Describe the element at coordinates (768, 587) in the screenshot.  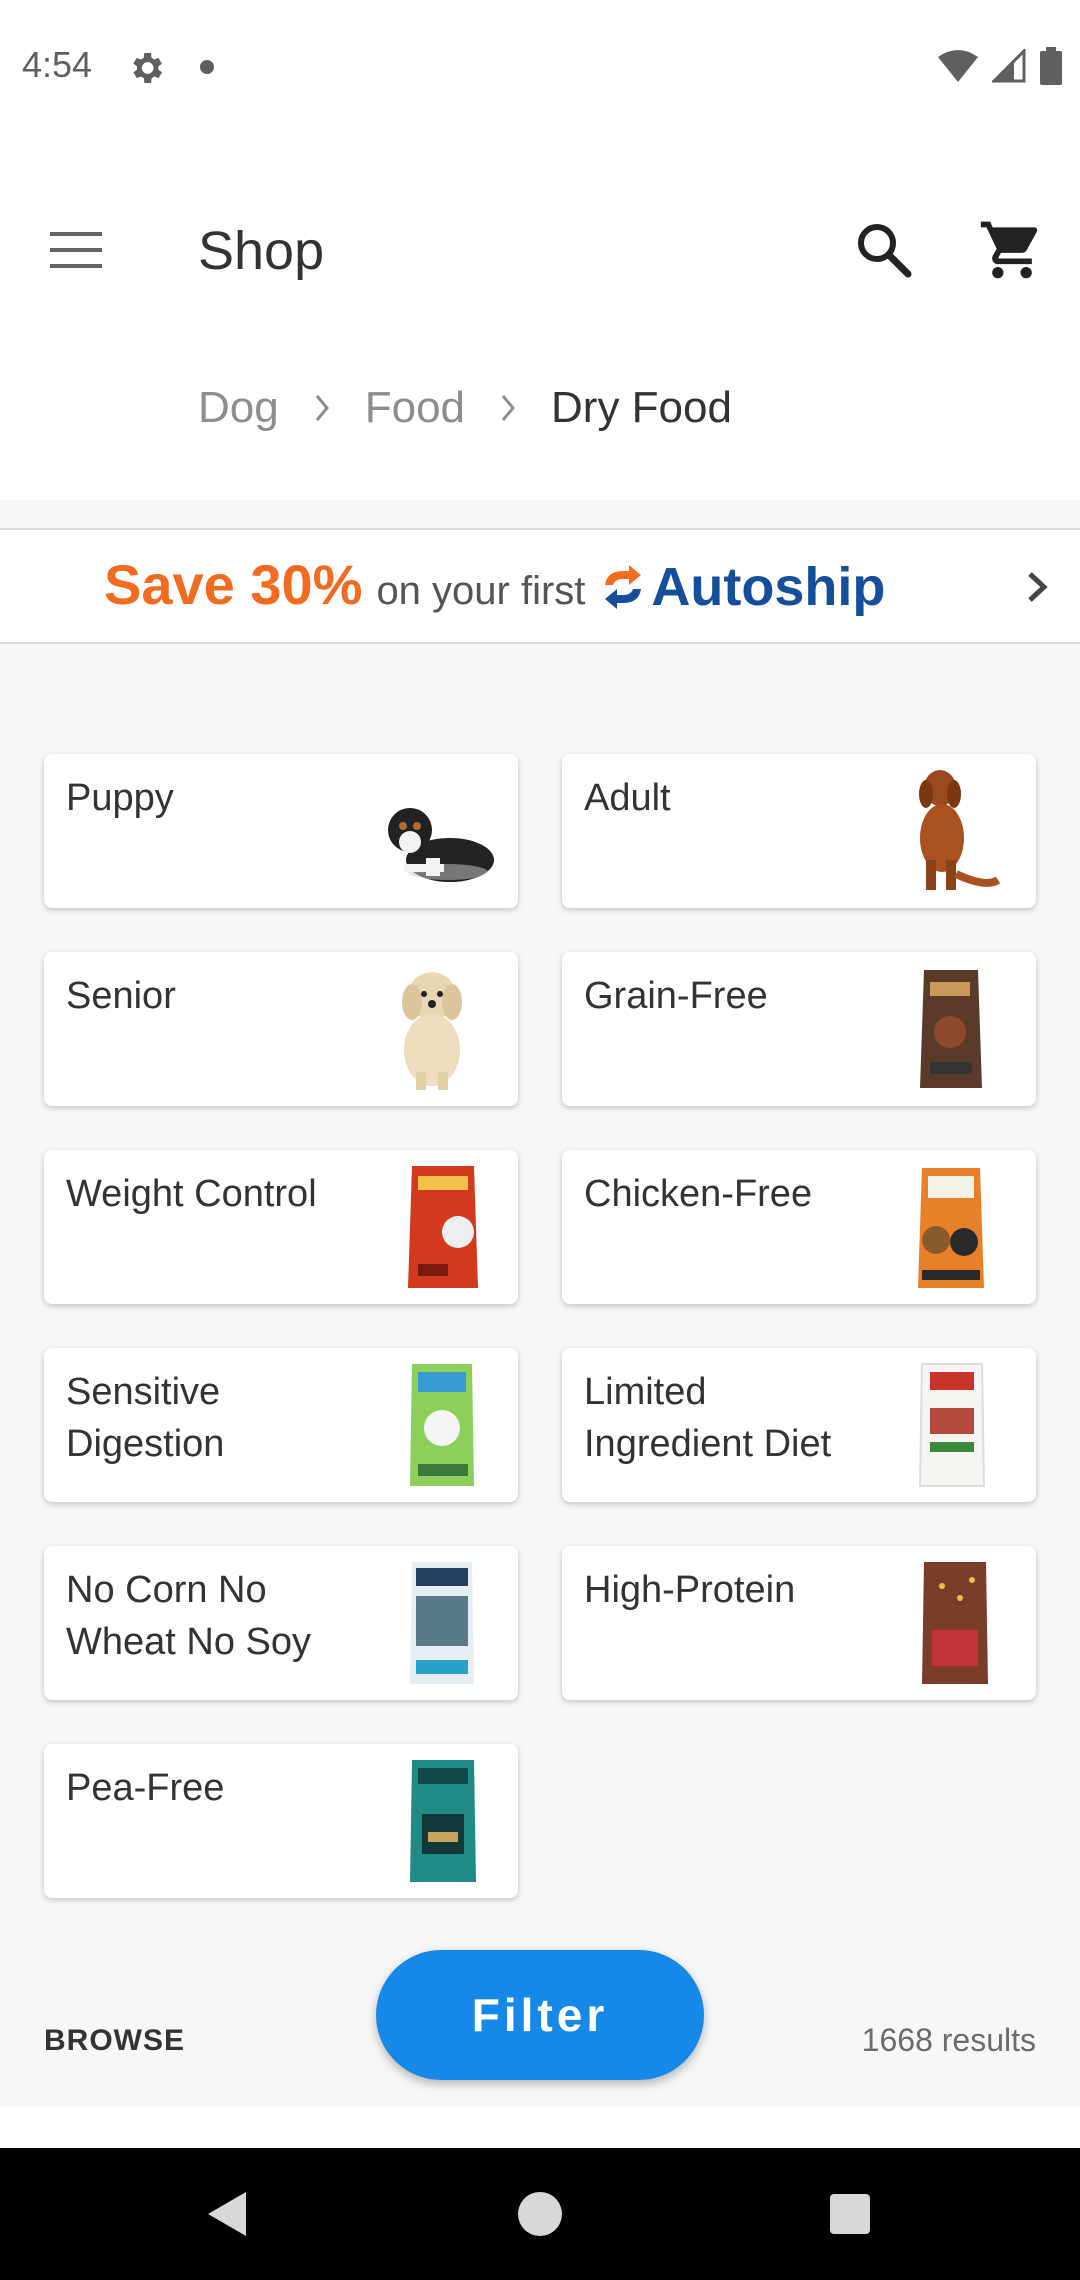
I see `banner-brand: Autoship` at that location.